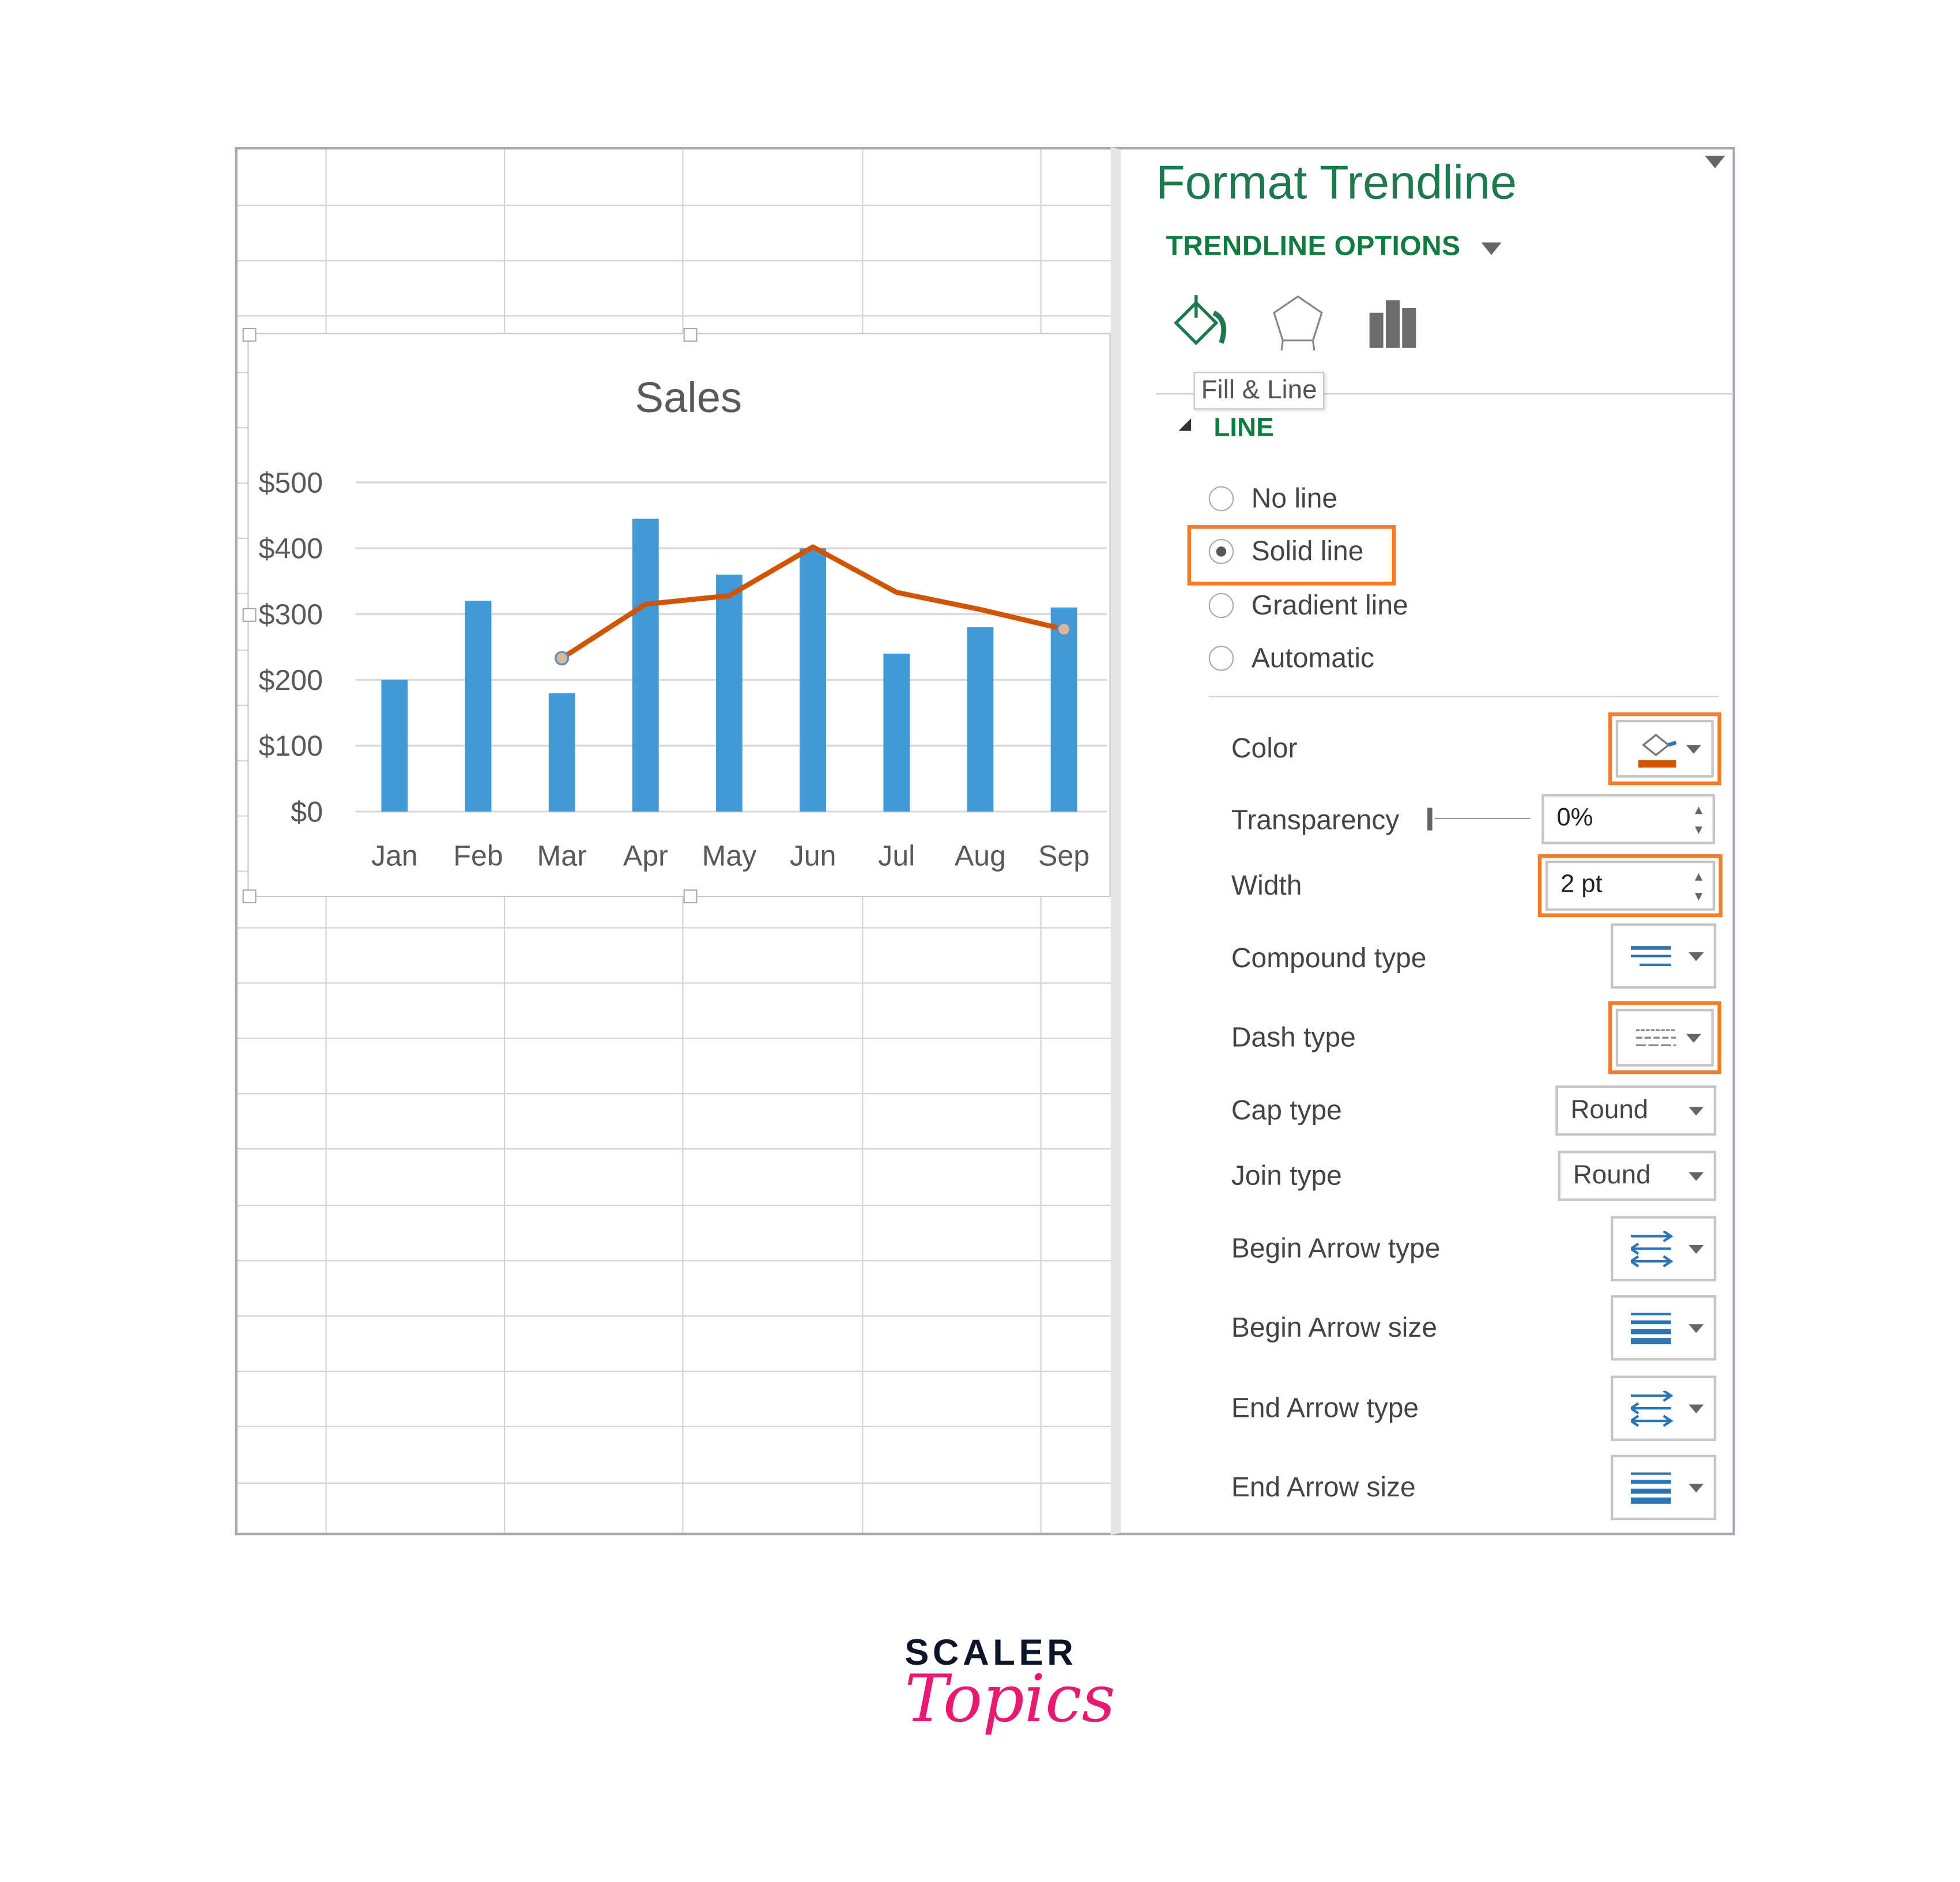  I want to click on dash-type-label: Dash type, so click(1293, 1037).